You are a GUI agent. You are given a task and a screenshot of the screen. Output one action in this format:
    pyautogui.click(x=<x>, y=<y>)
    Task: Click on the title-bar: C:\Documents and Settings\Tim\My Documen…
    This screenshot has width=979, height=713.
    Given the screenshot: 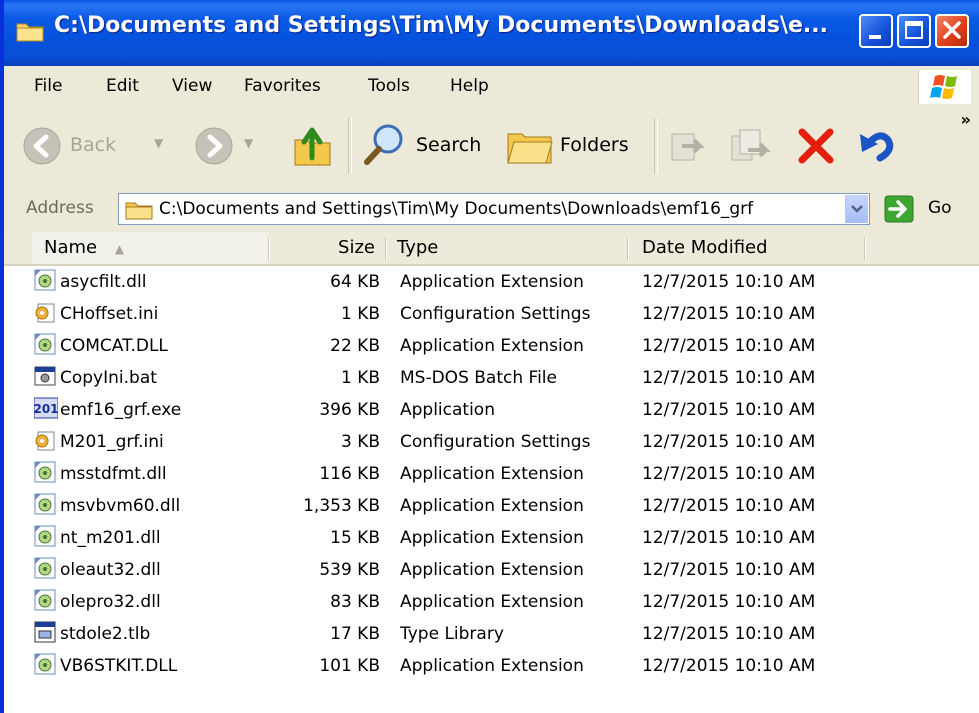 What is the action you would take?
    pyautogui.click(x=491, y=33)
    